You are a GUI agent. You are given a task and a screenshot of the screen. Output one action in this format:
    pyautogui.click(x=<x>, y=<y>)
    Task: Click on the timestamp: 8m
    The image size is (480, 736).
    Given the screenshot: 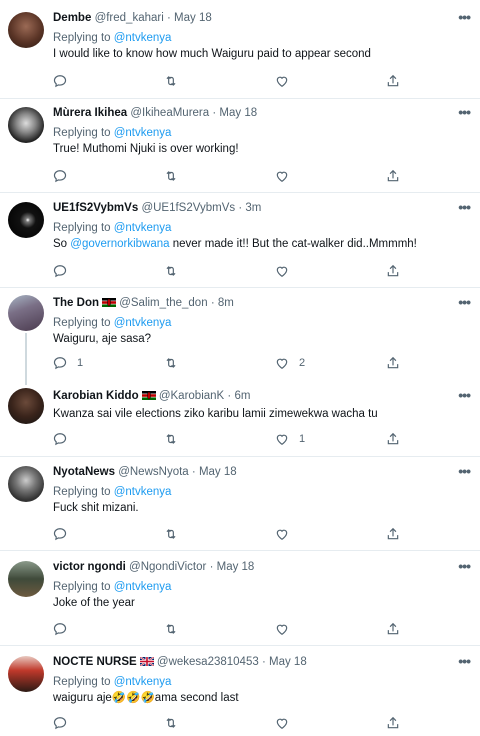 What is the action you would take?
    pyautogui.click(x=226, y=303)
    